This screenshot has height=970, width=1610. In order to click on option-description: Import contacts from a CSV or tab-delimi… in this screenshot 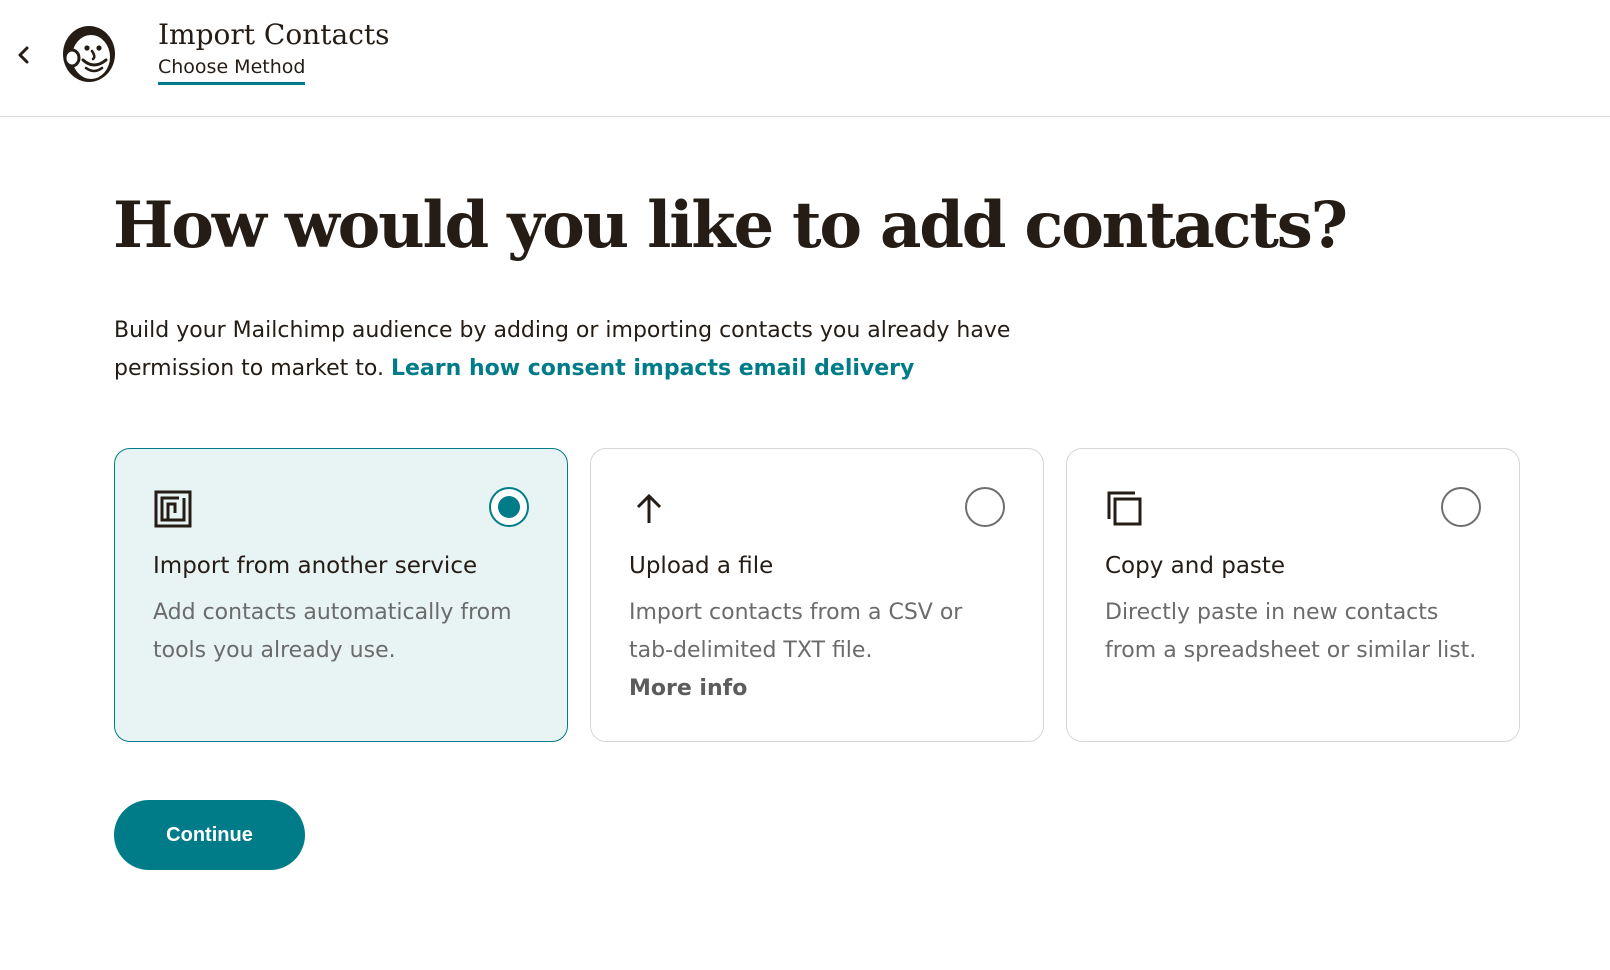, I will do `click(819, 651)`.